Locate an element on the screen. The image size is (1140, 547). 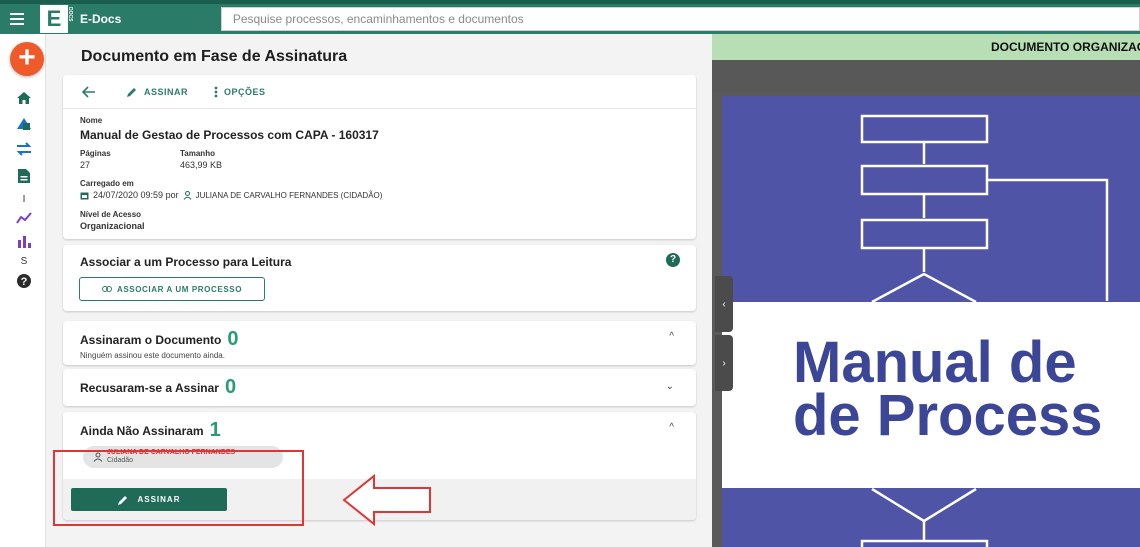
pending-count: 1 is located at coordinates (215, 430).